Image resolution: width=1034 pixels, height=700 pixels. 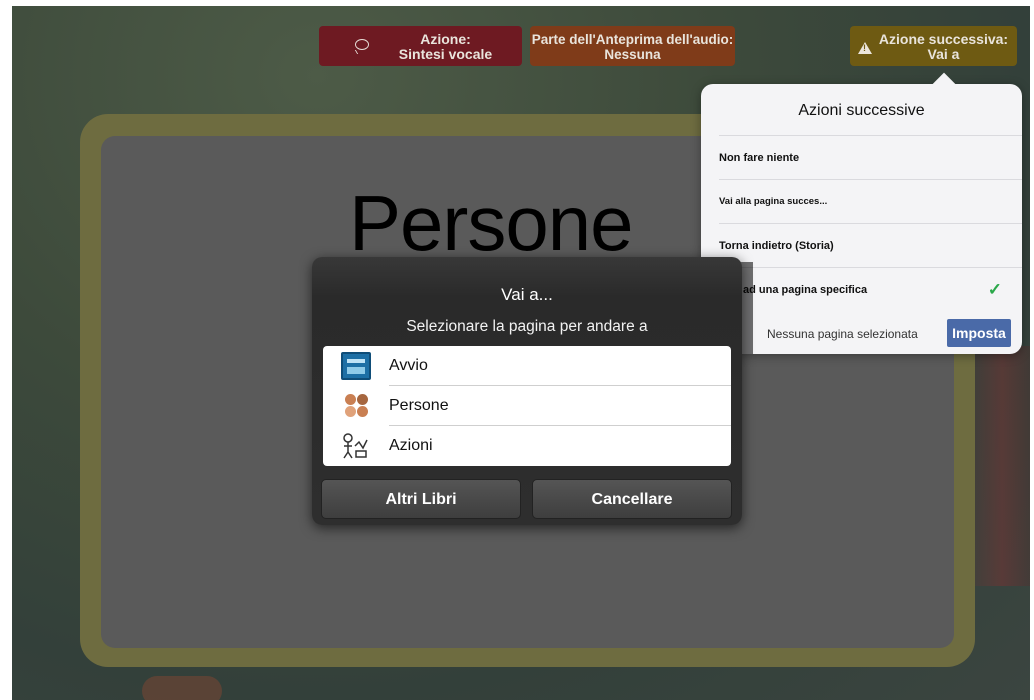 I want to click on card-title: Persone, so click(x=491, y=223).